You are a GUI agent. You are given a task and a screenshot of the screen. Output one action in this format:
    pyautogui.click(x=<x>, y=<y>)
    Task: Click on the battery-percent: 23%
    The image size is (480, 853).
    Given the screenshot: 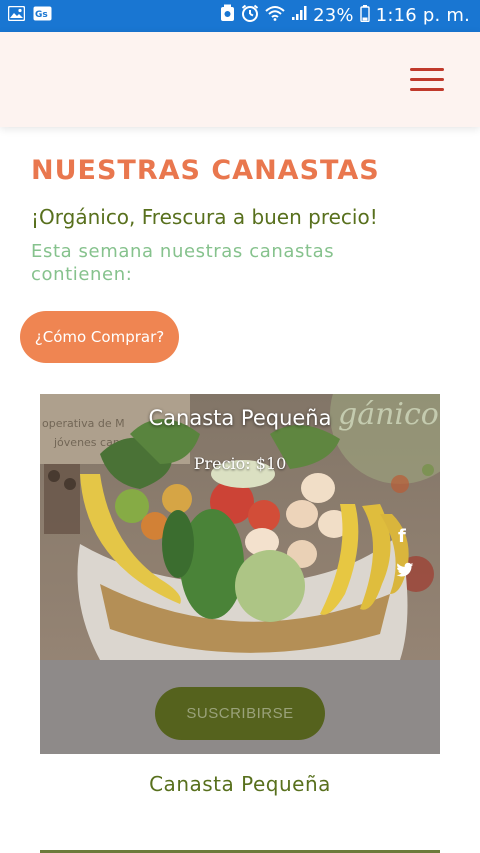 What is the action you would take?
    pyautogui.click(x=333, y=15)
    